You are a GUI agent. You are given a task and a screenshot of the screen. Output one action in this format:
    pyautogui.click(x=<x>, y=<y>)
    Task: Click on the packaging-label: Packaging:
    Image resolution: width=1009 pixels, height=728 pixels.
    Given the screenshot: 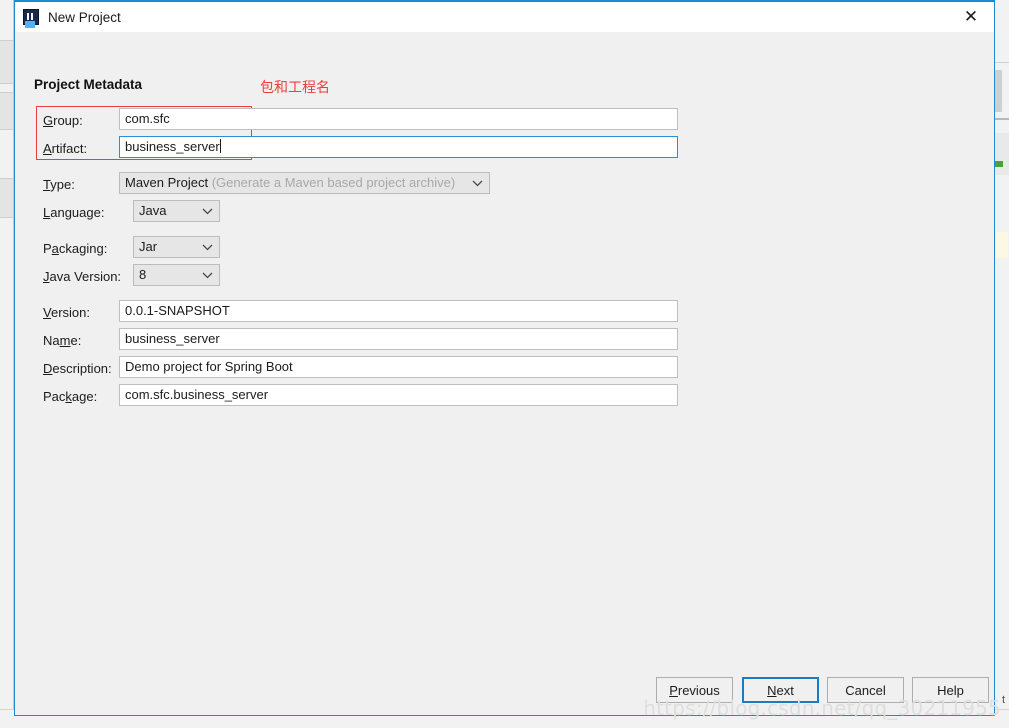 What is the action you would take?
    pyautogui.click(x=75, y=248)
    